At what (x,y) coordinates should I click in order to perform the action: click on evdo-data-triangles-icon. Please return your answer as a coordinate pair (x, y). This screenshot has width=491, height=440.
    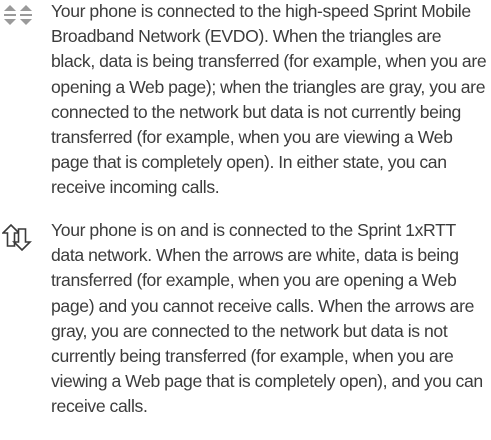
    Looking at the image, I should click on (20, 22).